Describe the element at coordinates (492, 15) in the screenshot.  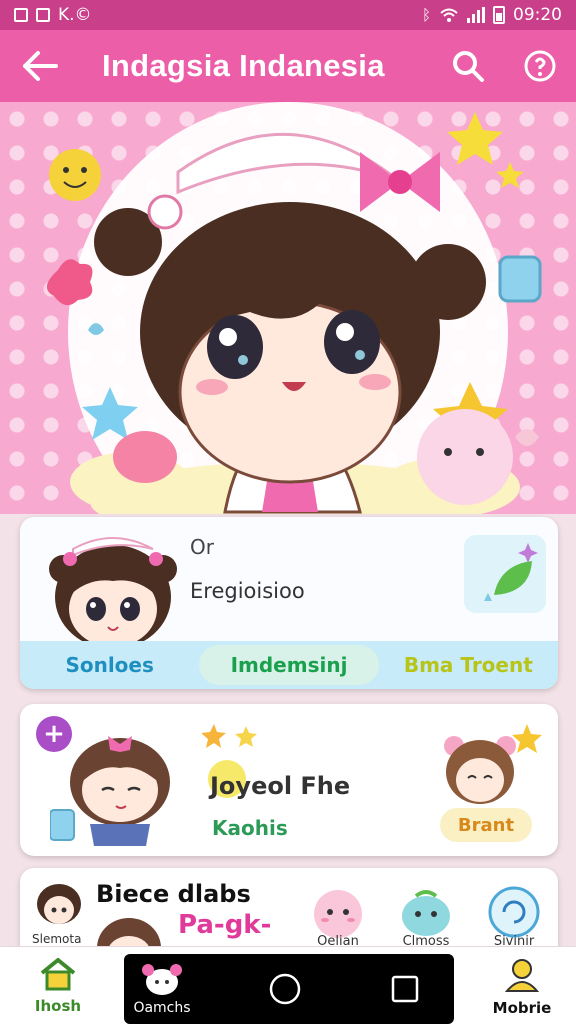
I see `status-right: ᛒ 09:20` at that location.